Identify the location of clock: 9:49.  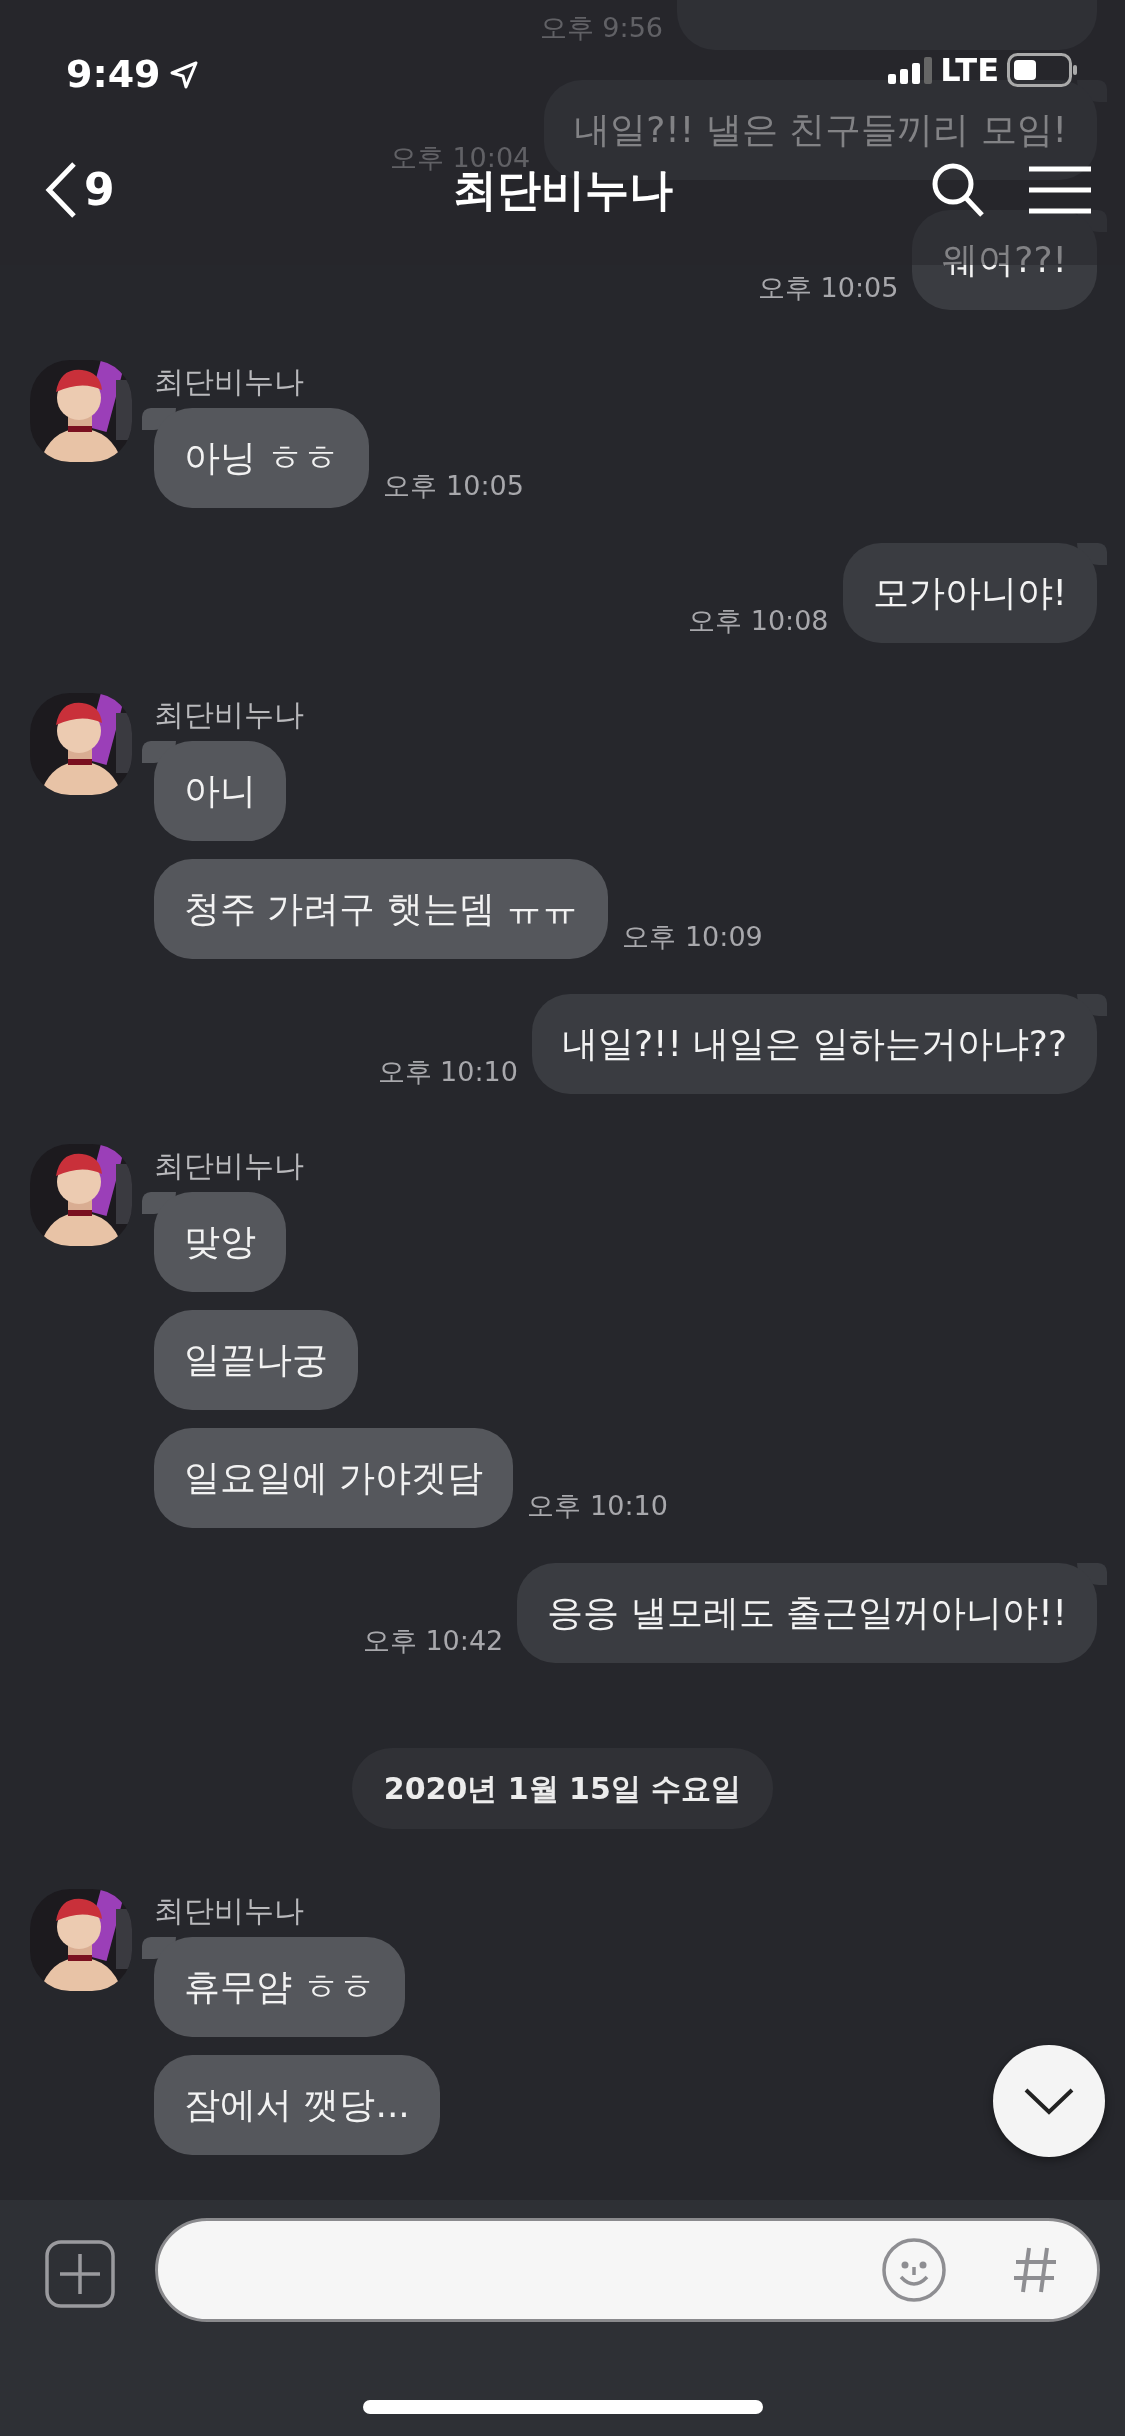
(113, 74).